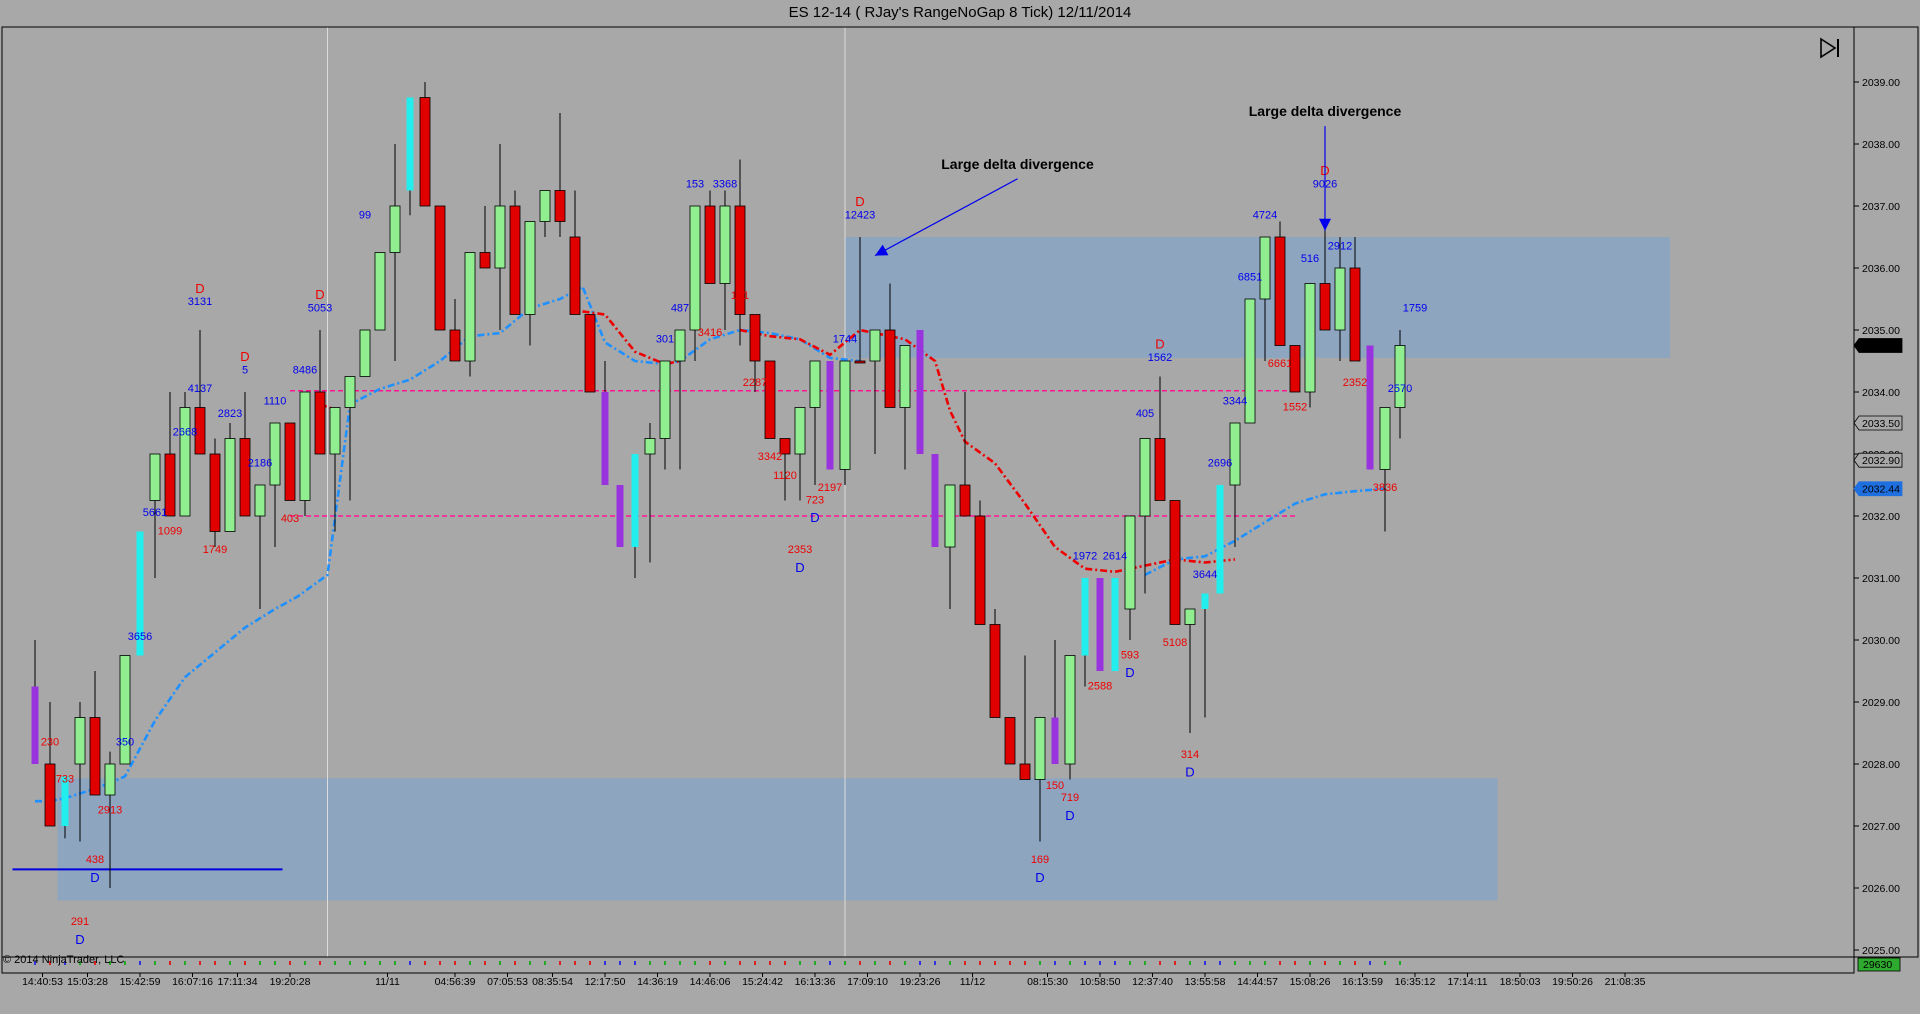 The width and height of the screenshot is (1920, 1014). I want to click on scroll-to-end-icon, so click(1830, 48).